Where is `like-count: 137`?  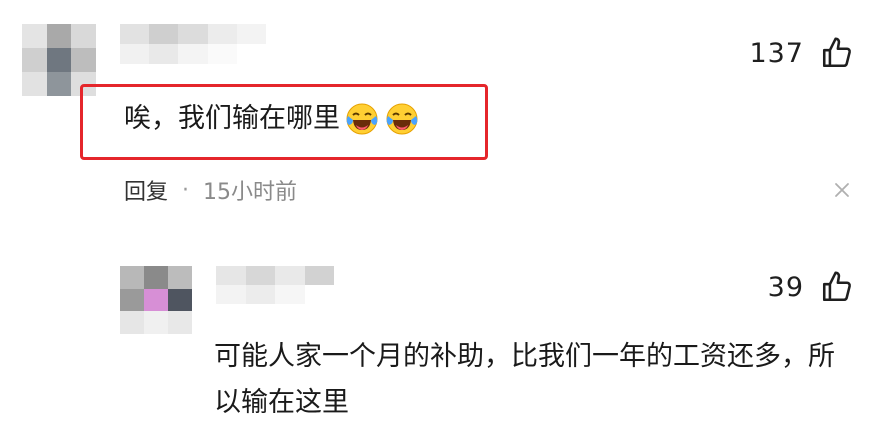
like-count: 137 is located at coordinates (776, 53).